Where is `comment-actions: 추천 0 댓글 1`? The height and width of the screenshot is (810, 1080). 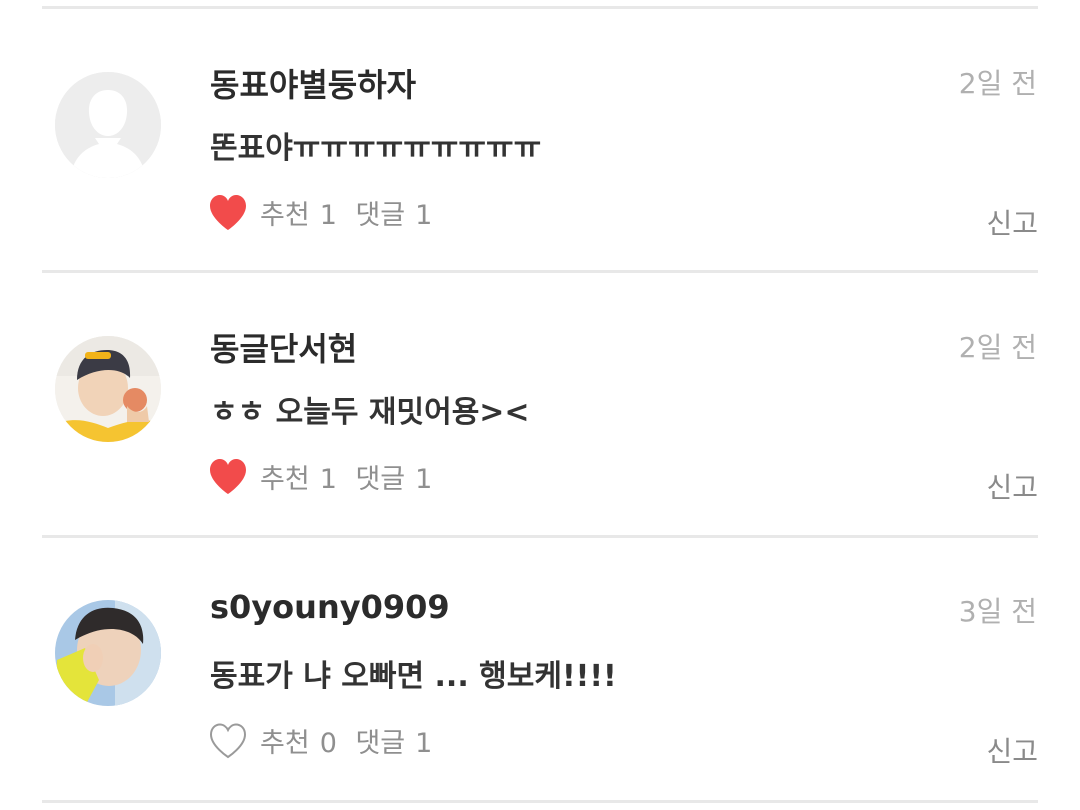
comment-actions: 추천 0 댓글 1 is located at coordinates (325, 740).